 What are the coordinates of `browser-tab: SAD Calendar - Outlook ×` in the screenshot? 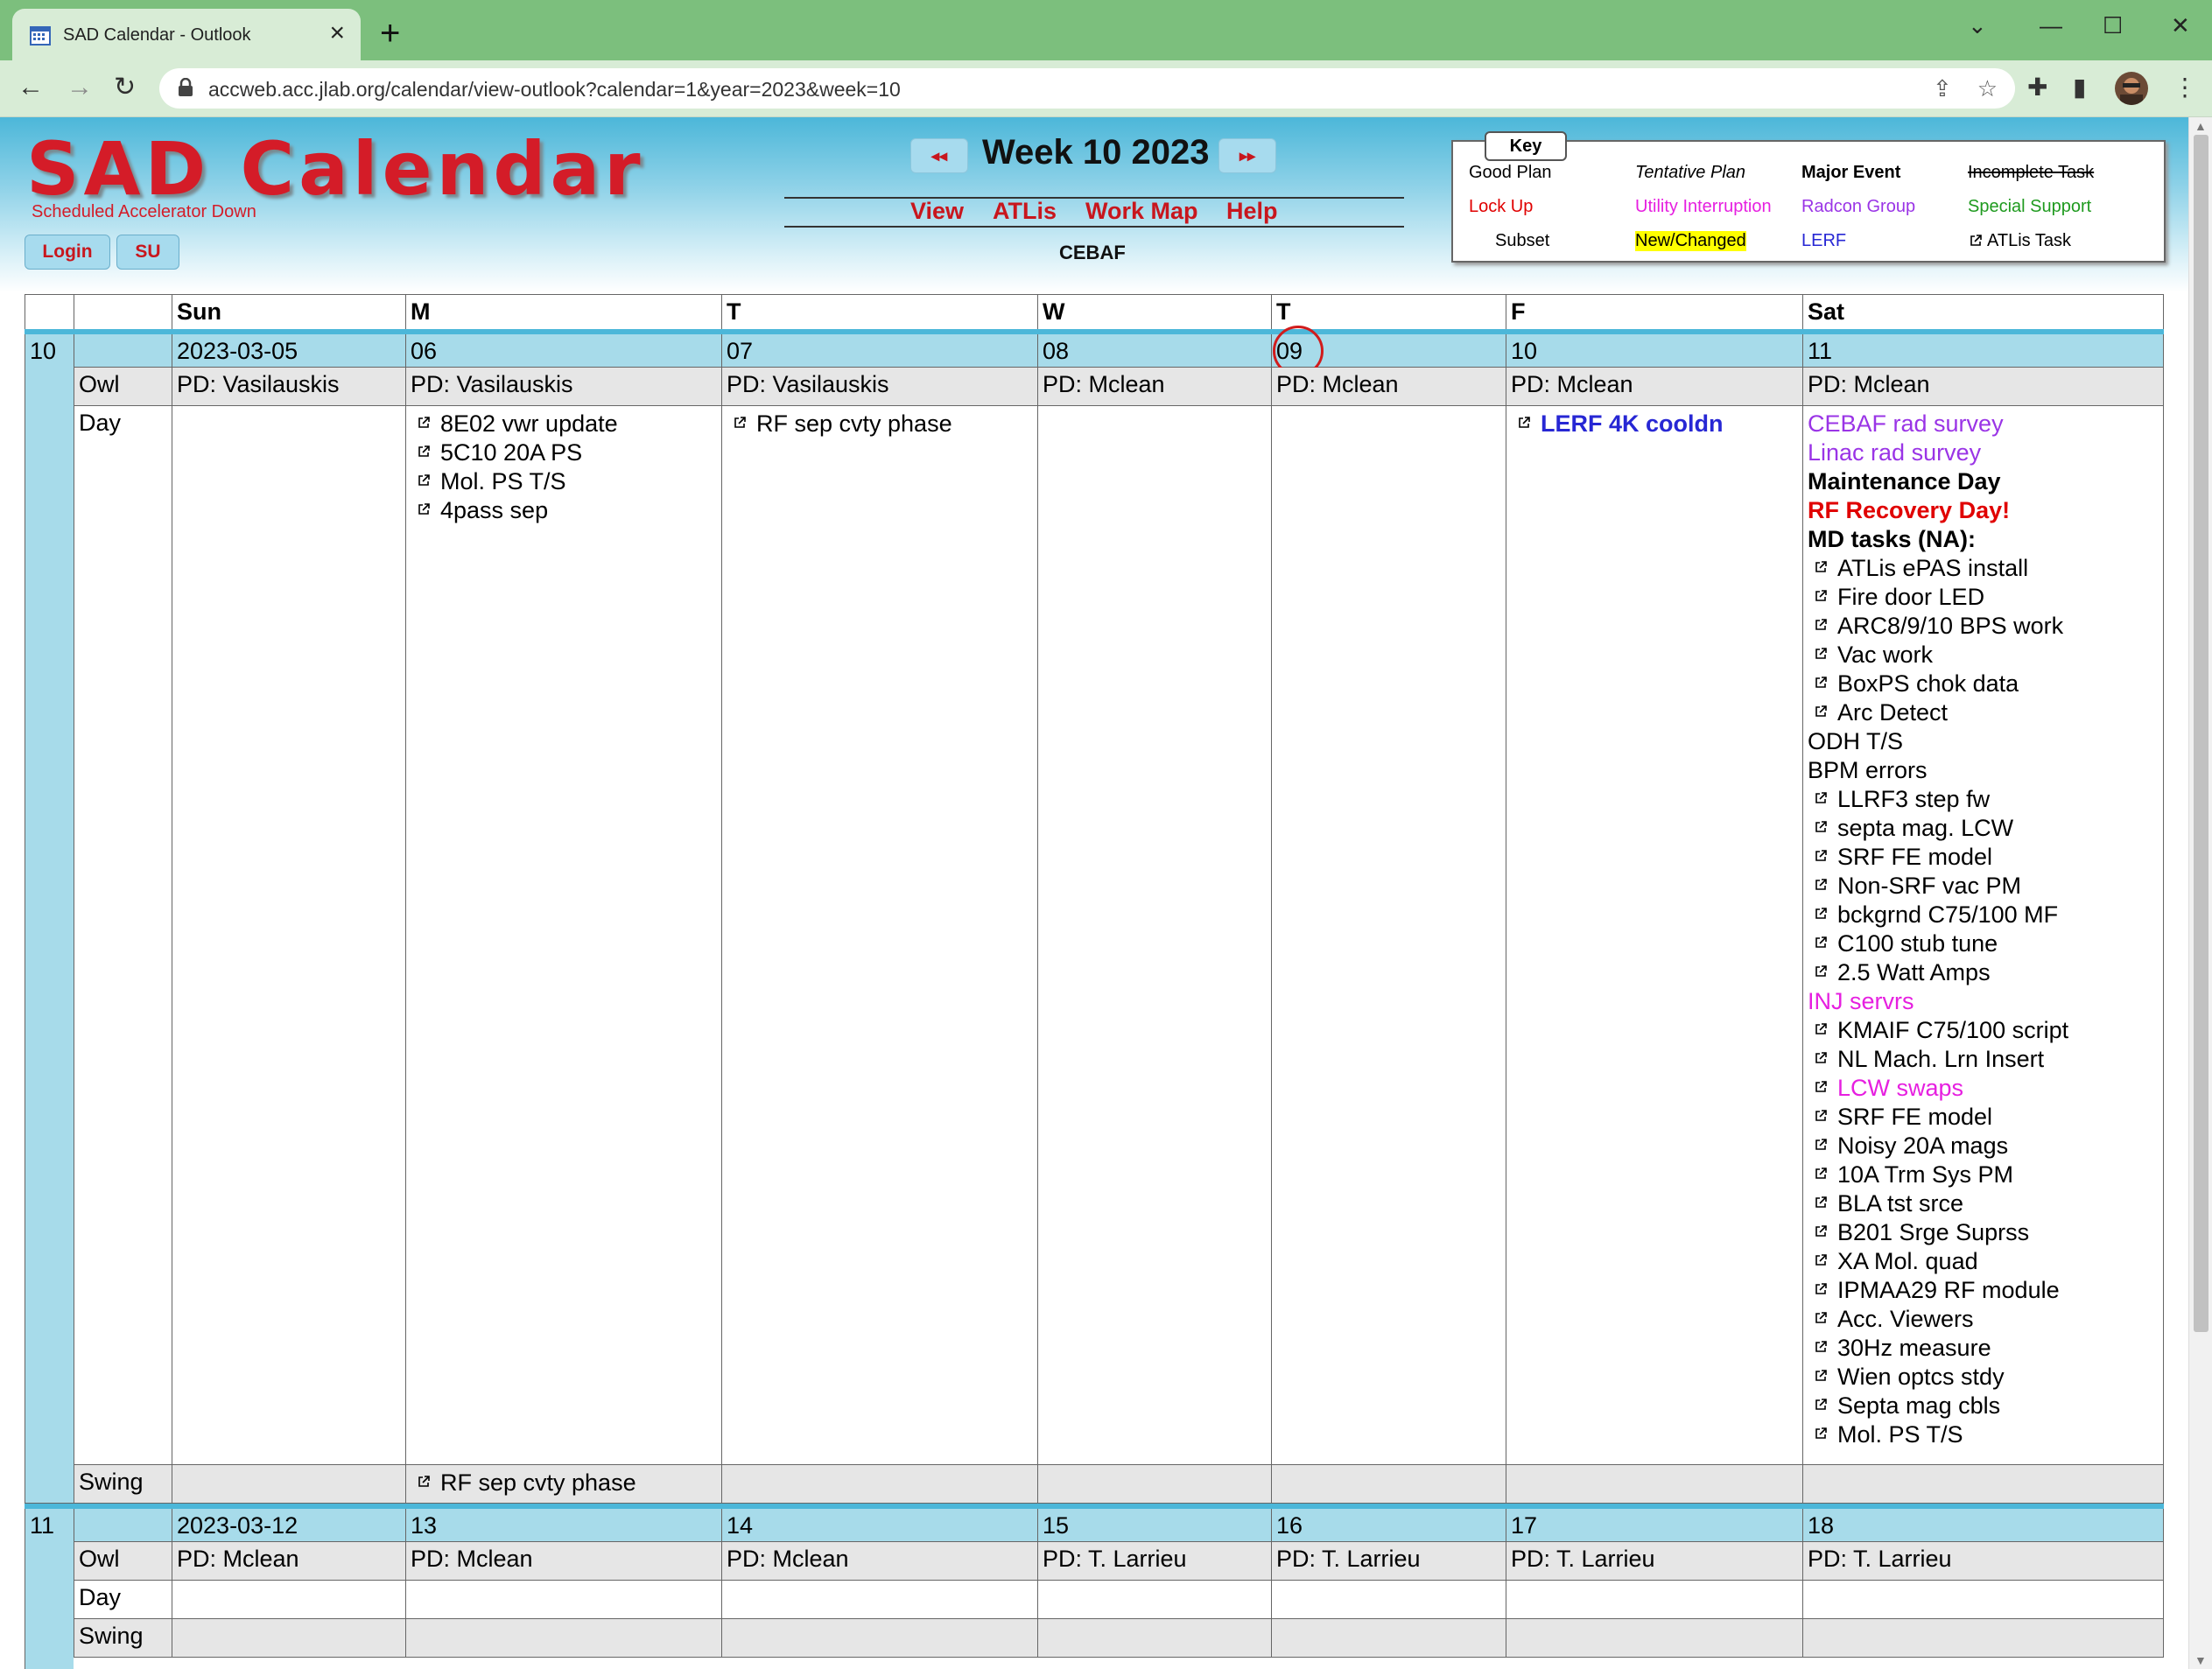 It's located at (186, 34).